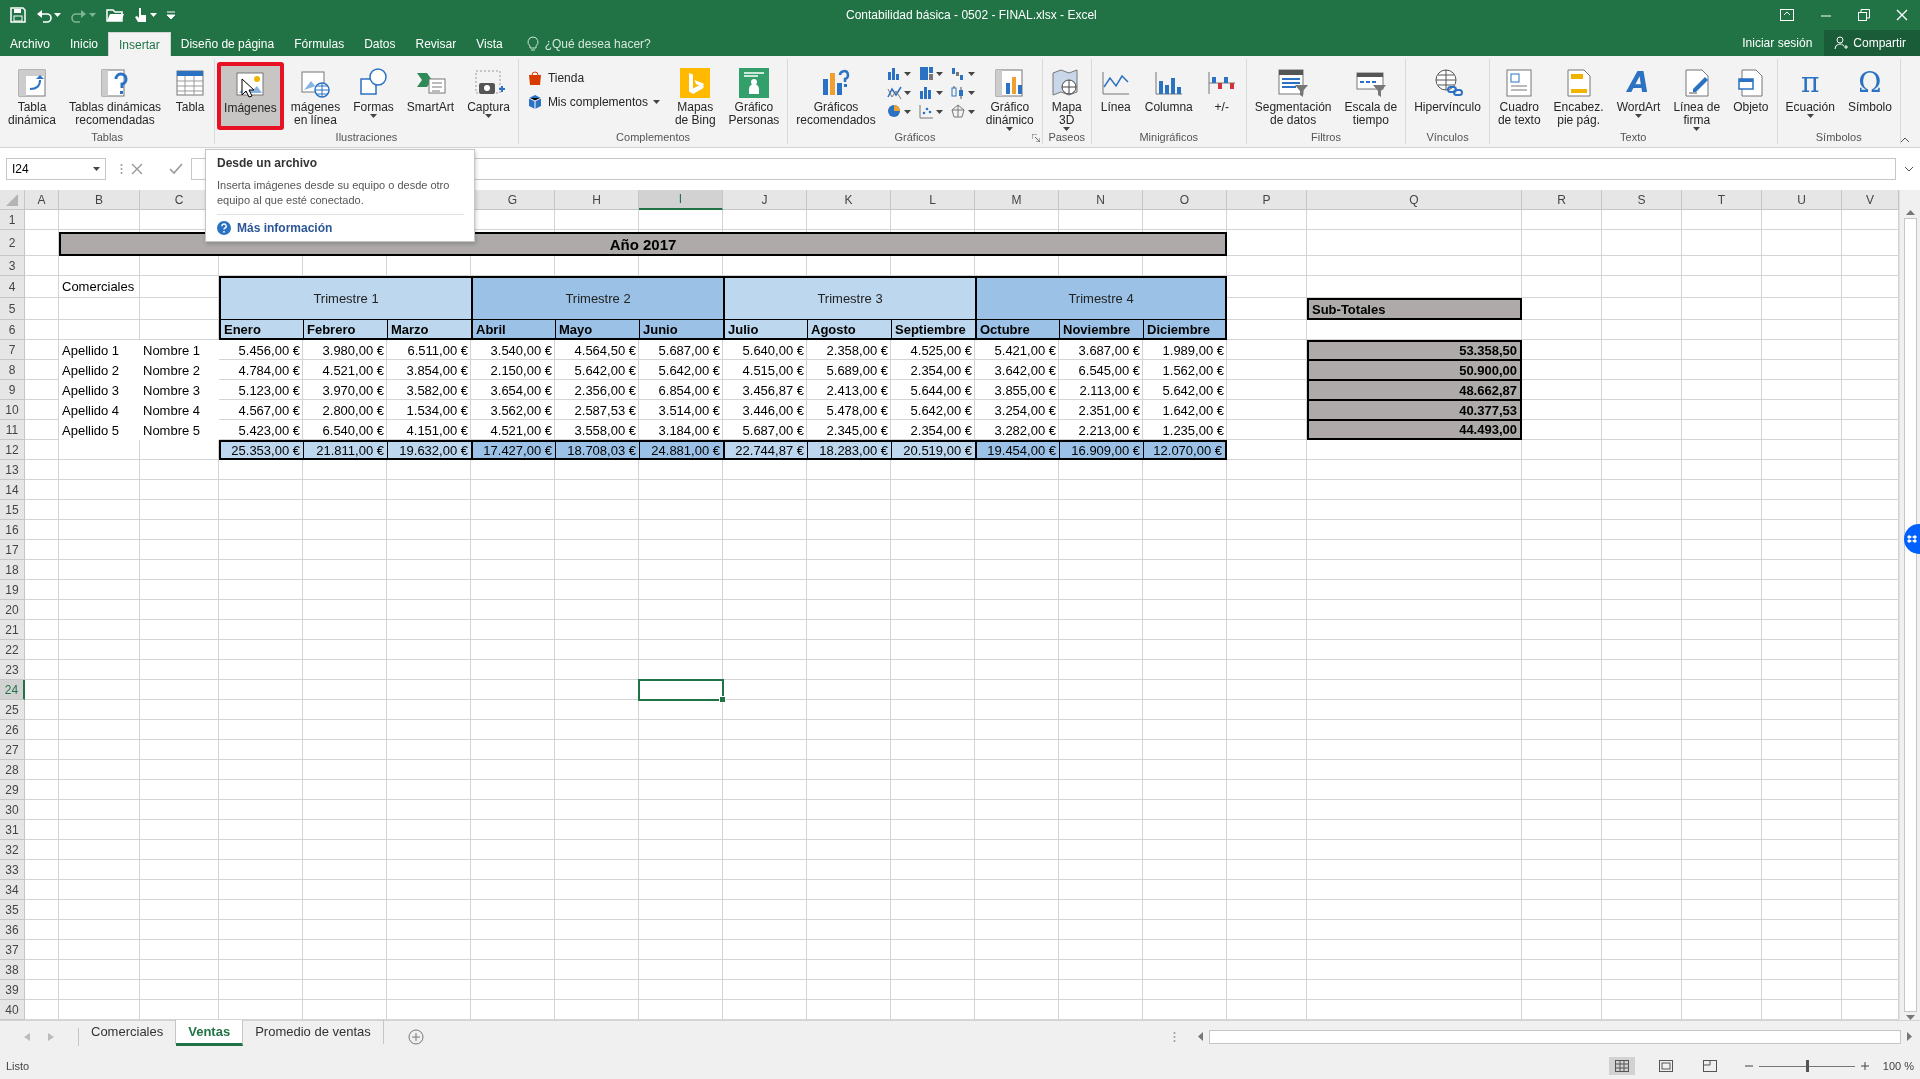  What do you see at coordinates (12, 910) in the screenshot?
I see `row-header: 35` at bounding box center [12, 910].